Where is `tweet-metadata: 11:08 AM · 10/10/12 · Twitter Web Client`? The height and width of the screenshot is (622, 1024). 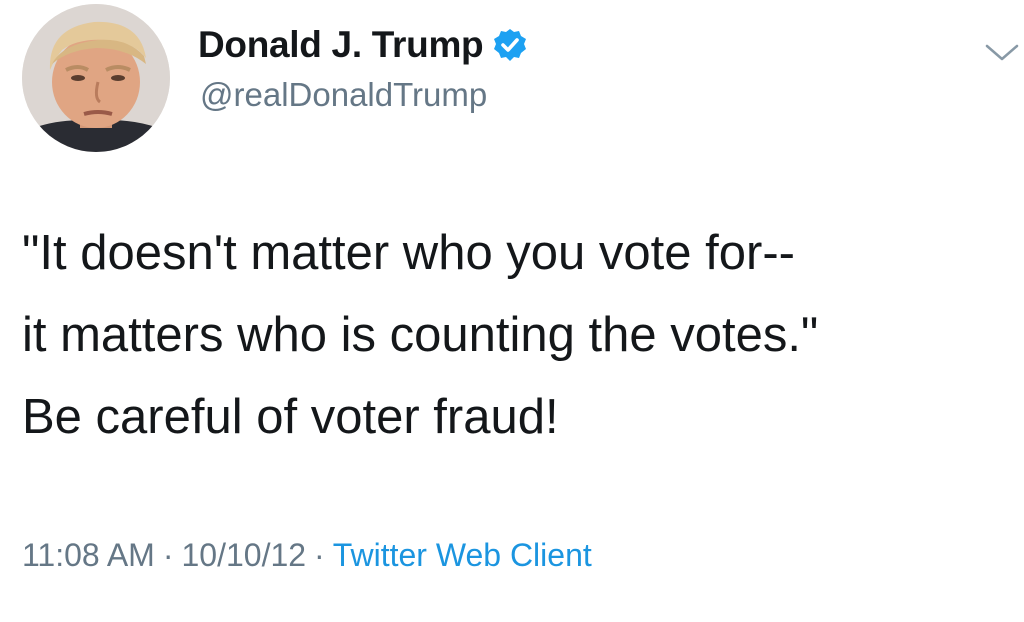 tweet-metadata: 11:08 AM · 10/10/12 · Twitter Web Client is located at coordinates (307, 555).